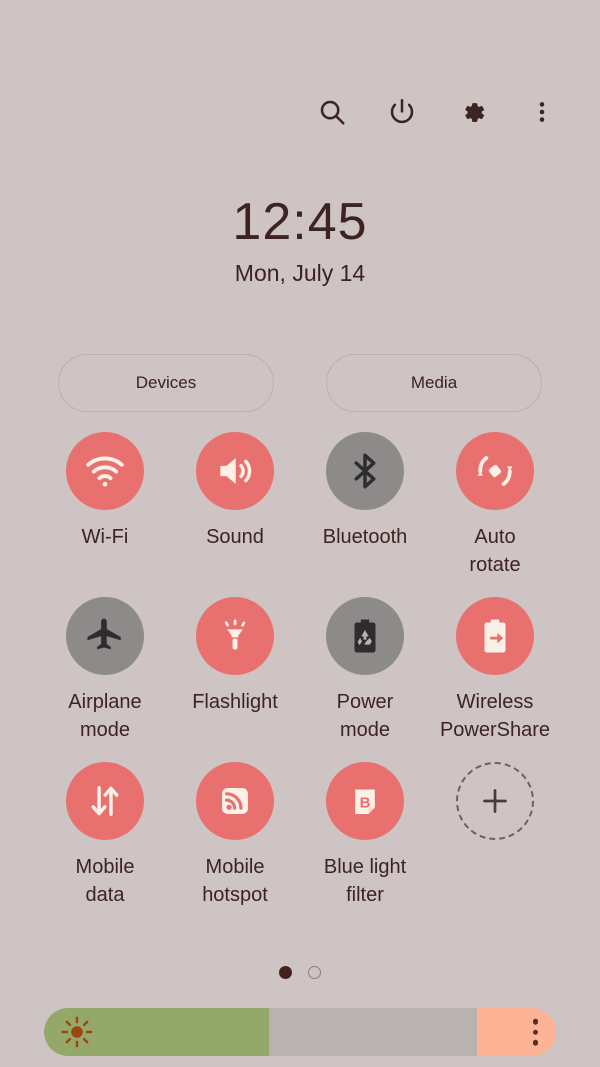  I want to click on brightness-slider, so click(300, 1032).